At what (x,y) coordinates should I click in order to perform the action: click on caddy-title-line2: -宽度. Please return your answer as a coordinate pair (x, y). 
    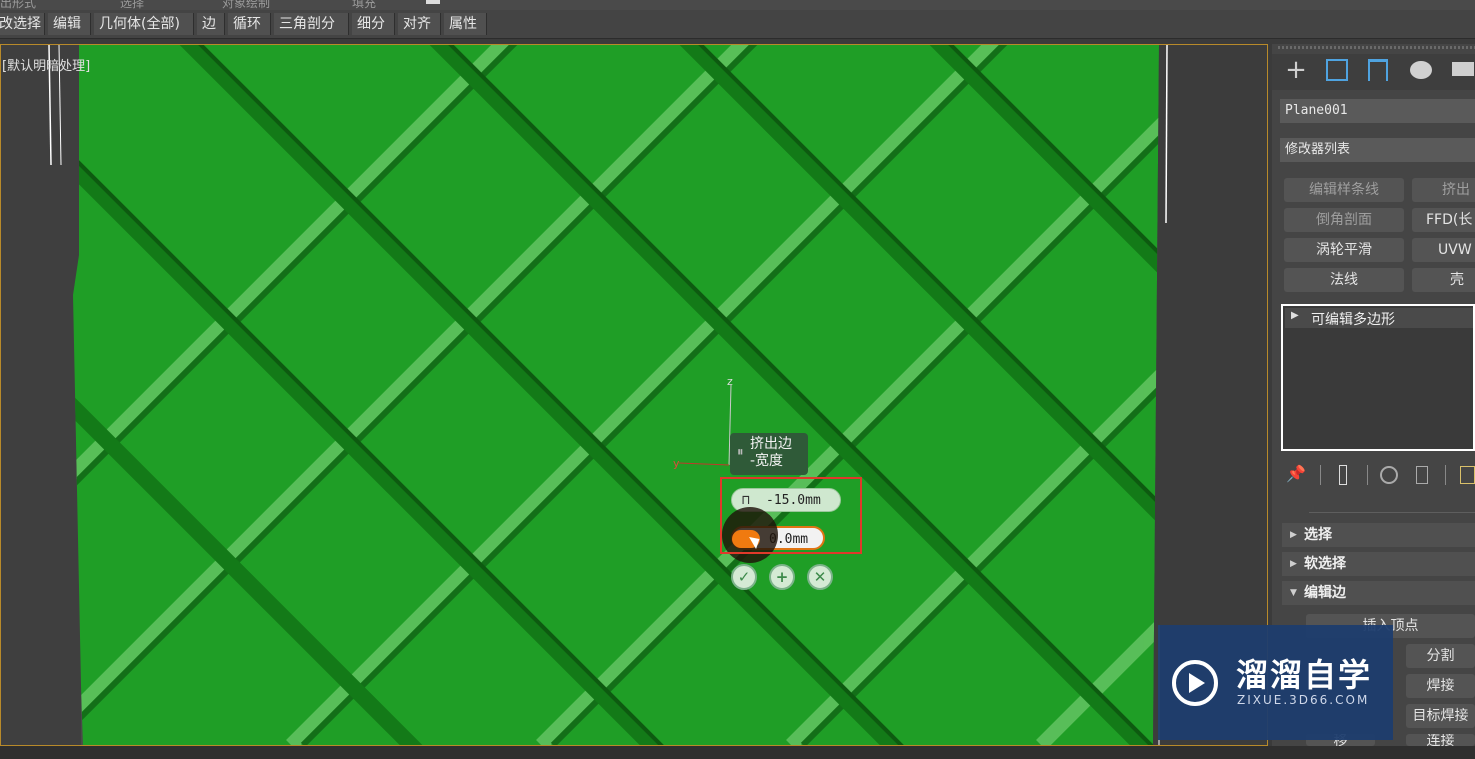
    Looking at the image, I should click on (767, 461).